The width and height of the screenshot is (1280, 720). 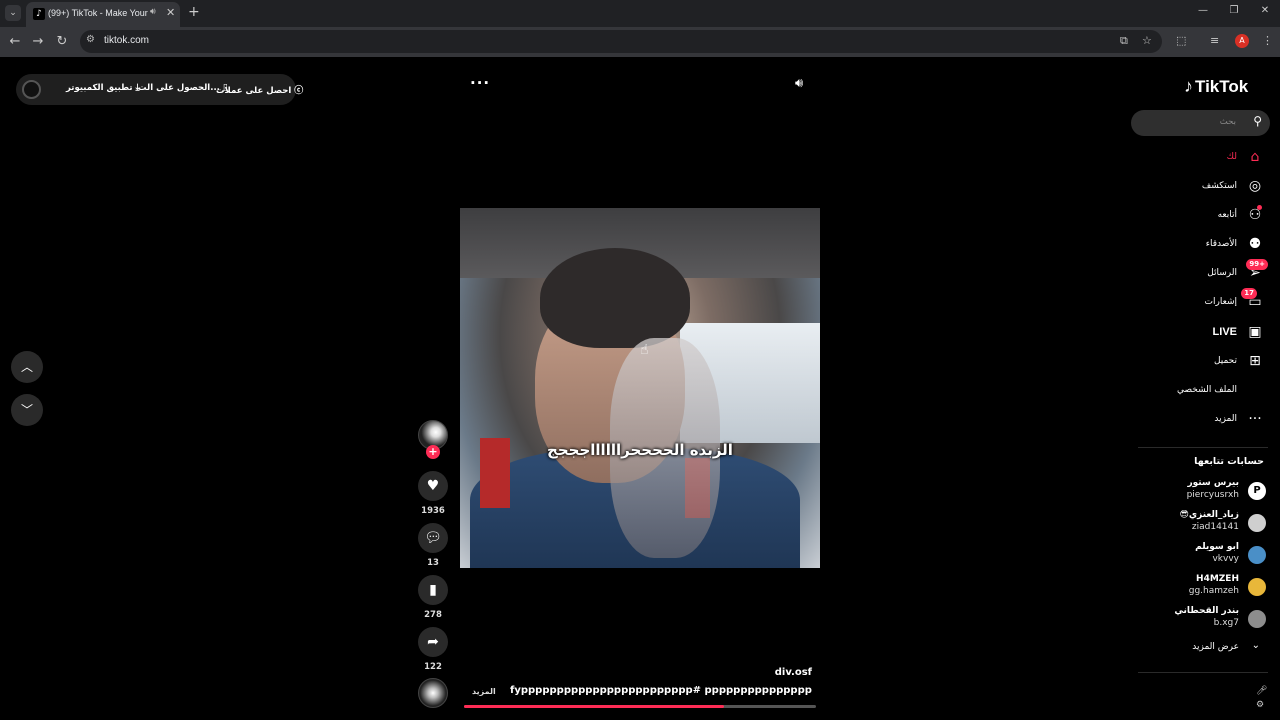 I want to click on following-account: بندر القحطاني b.xg7, so click(x=1209, y=620).